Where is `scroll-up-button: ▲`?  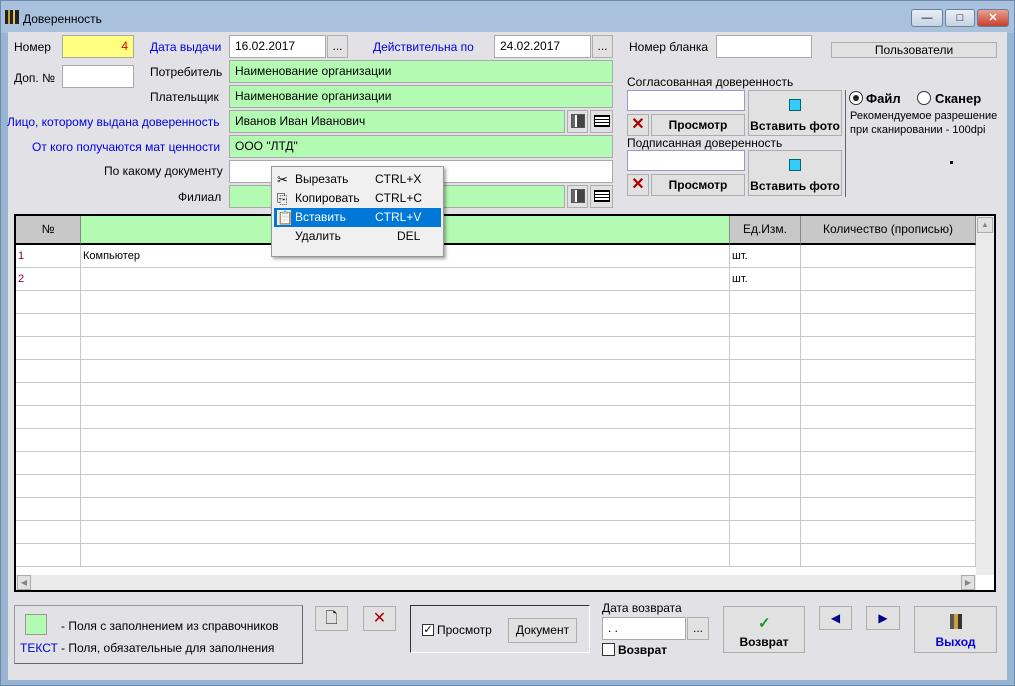
scroll-up-button: ▲ is located at coordinates (985, 225).